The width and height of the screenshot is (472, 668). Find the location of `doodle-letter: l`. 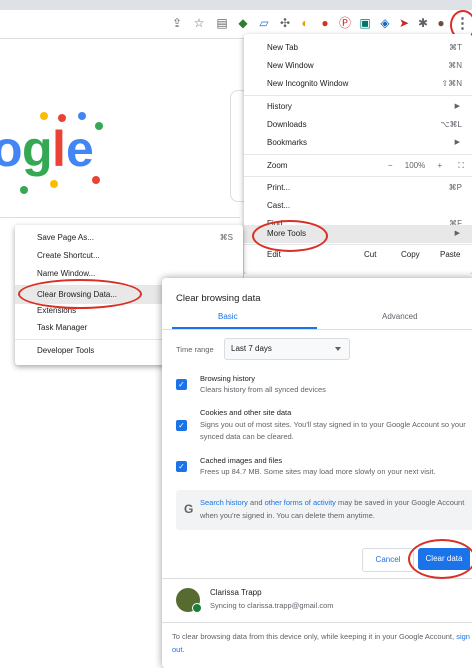

doodle-letter: l is located at coordinates (59, 149).